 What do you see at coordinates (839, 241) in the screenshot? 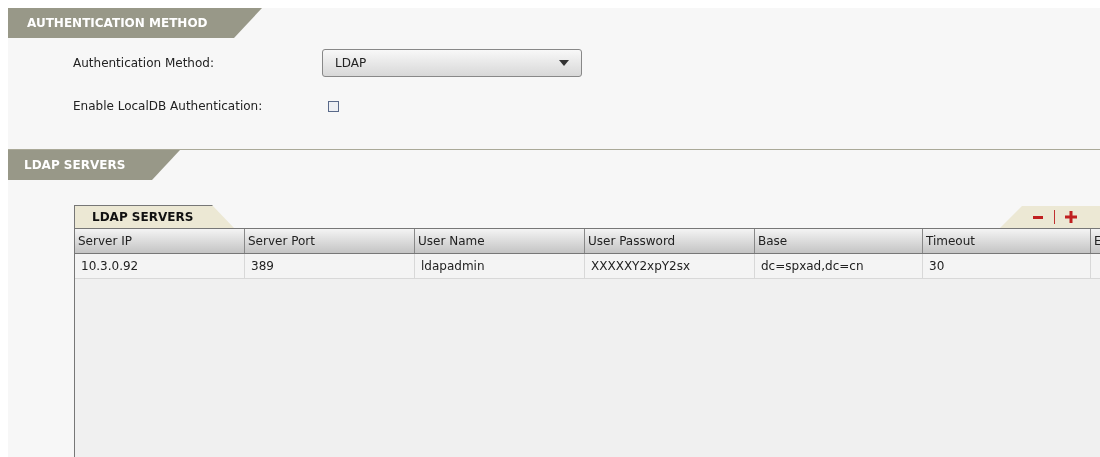
I see `column-header: Base` at bounding box center [839, 241].